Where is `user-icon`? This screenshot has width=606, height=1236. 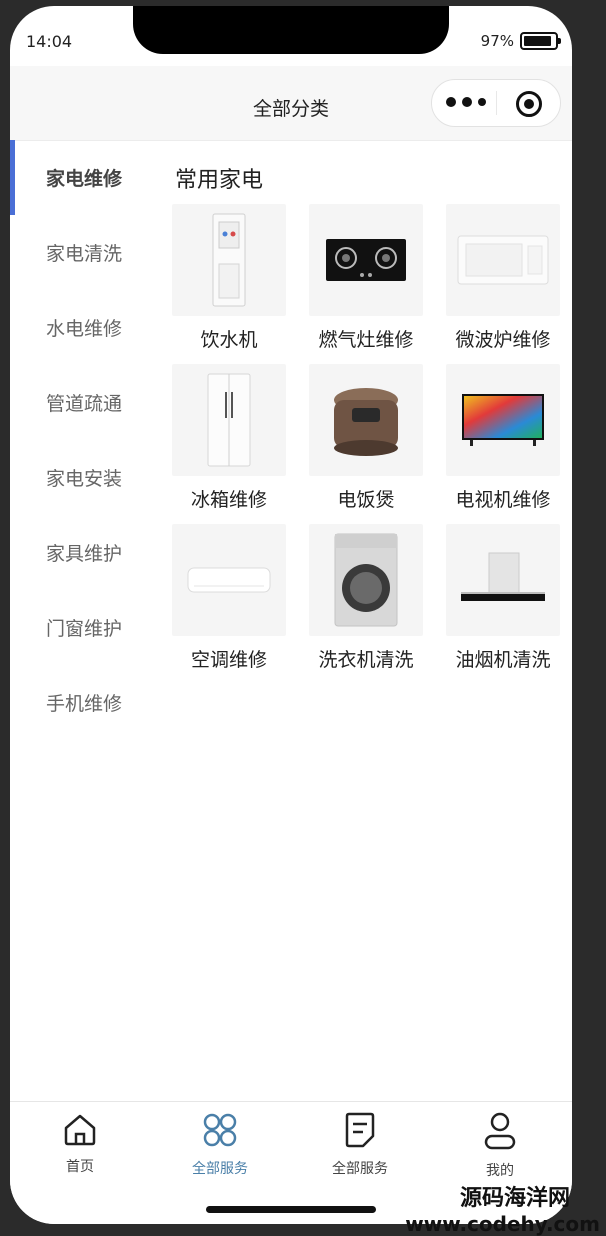 user-icon is located at coordinates (500, 1131).